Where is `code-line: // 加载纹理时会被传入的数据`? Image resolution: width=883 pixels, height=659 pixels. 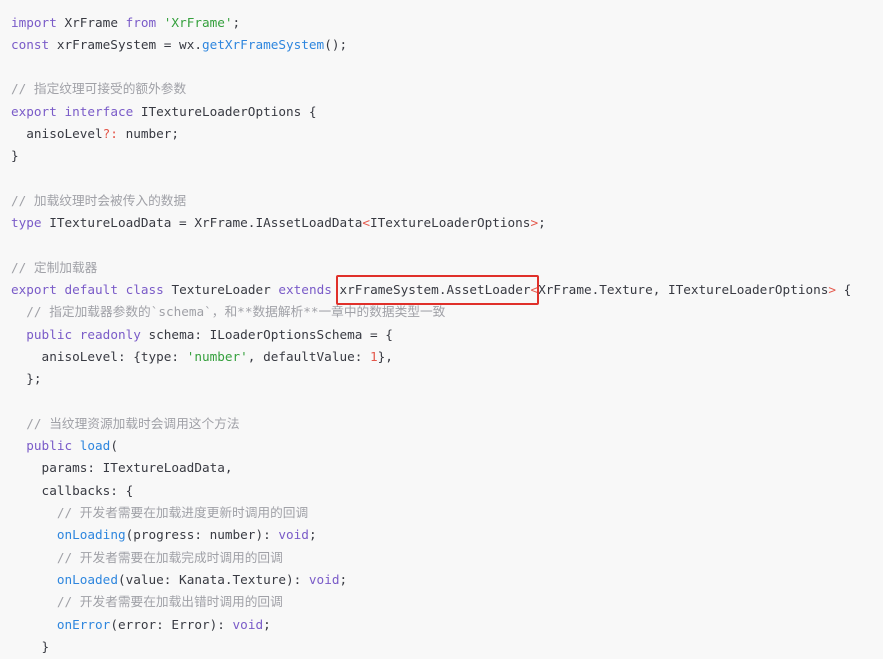 code-line: // 加载纹理时会被传入的数据 is located at coordinates (447, 201).